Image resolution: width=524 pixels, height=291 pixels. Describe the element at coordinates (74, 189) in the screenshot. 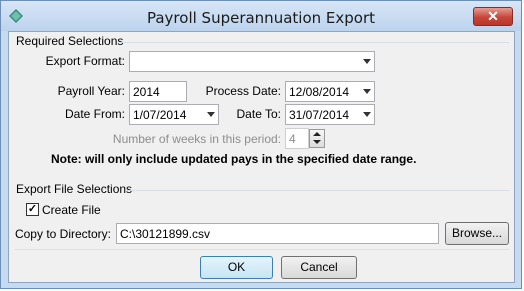

I see `export-group-label: Export File Selections` at that location.